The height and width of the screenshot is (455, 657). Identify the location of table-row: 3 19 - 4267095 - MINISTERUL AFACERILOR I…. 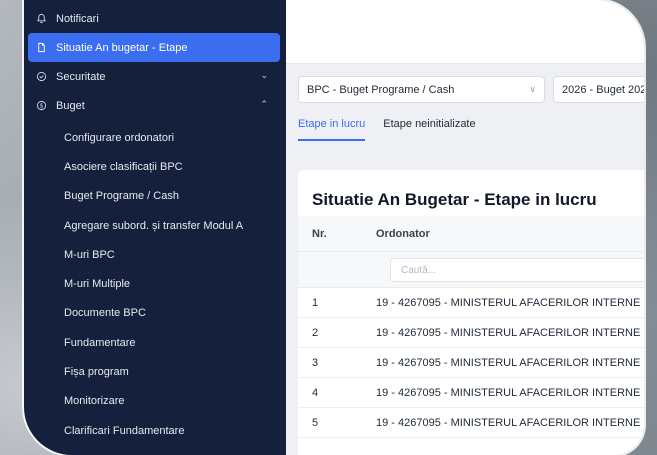
(471, 363).